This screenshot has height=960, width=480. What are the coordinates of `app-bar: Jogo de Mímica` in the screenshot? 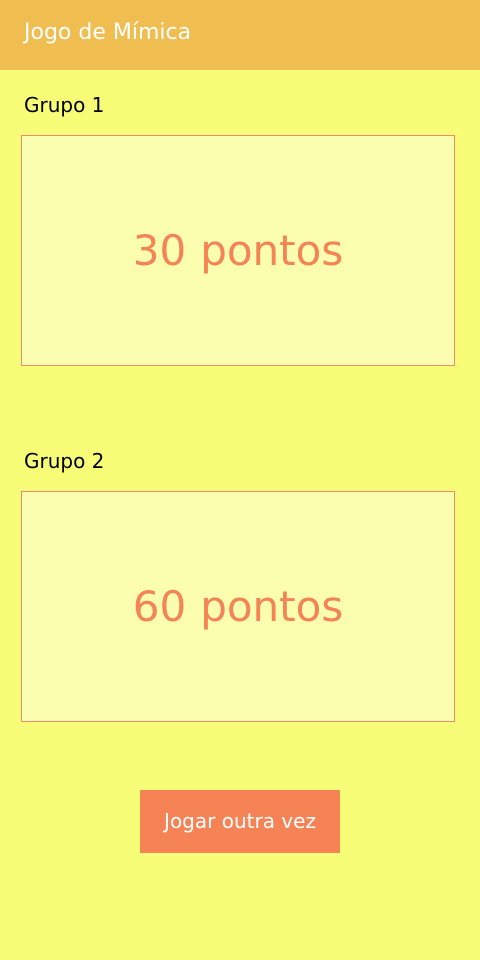 It's located at (240, 35).